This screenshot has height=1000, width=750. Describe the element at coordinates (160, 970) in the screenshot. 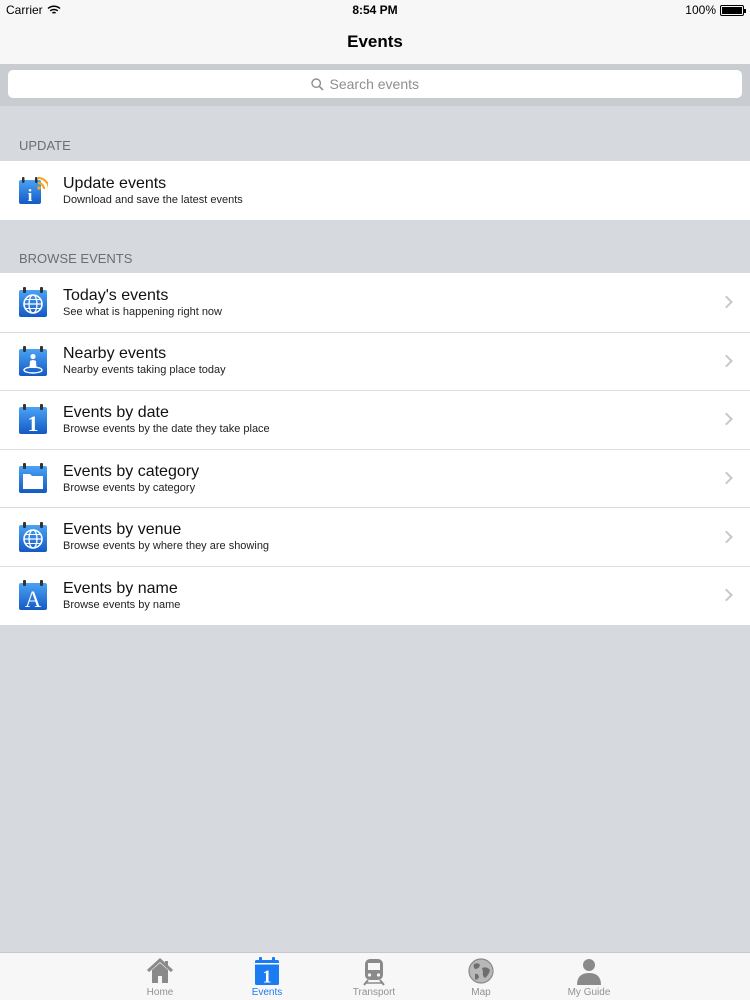

I see `home-icon` at that location.